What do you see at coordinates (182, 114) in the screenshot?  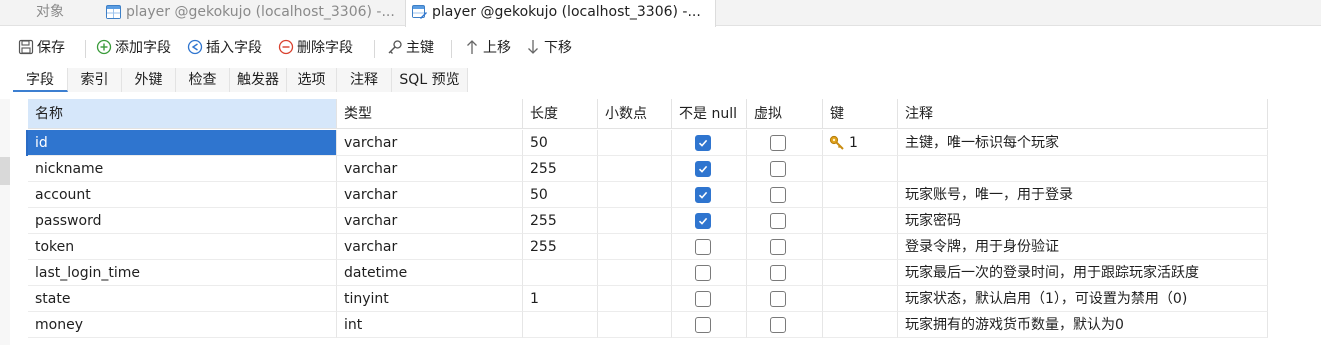 I see `column-header-name: 名称` at bounding box center [182, 114].